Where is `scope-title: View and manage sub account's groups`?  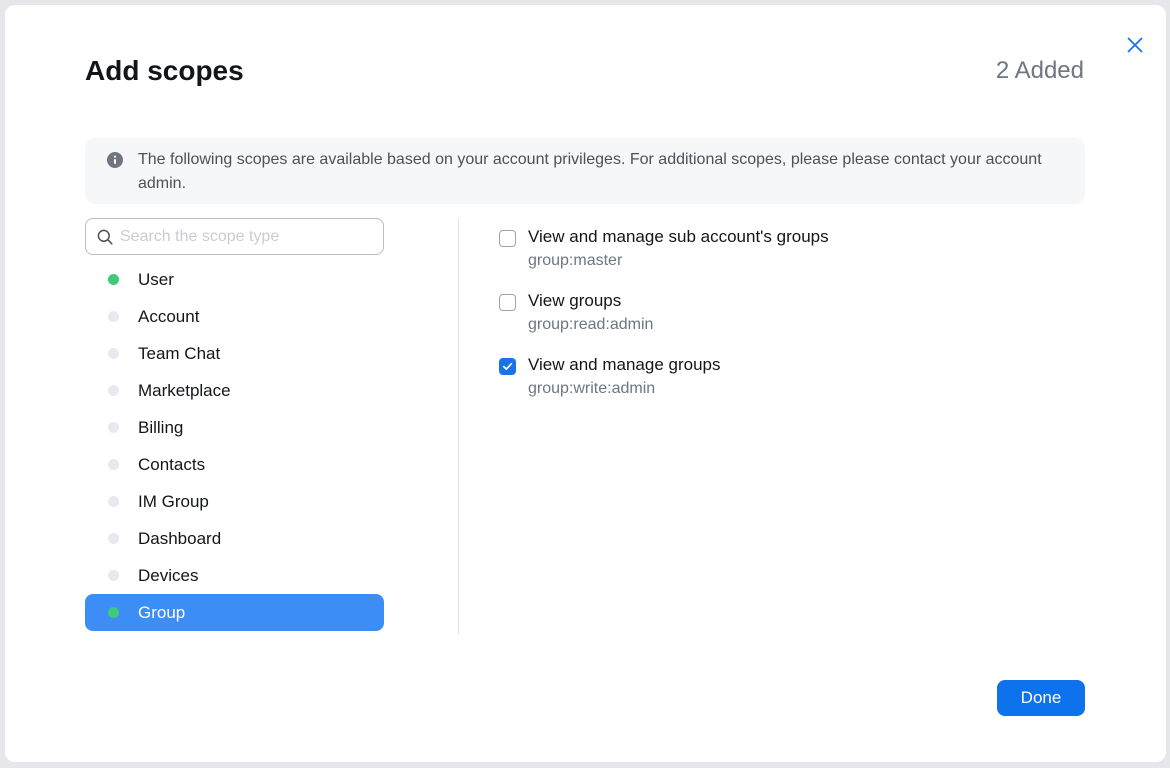
scope-title: View and manage sub account's groups is located at coordinates (678, 236).